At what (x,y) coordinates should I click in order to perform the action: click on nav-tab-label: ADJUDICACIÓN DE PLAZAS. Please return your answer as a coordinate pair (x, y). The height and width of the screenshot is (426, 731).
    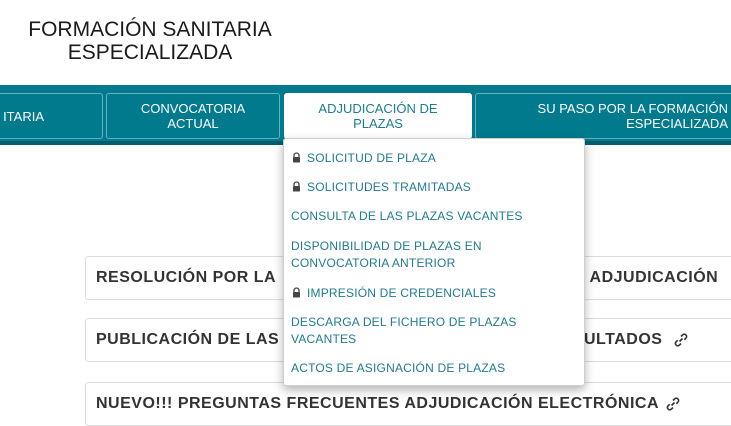
    Looking at the image, I should click on (378, 116).